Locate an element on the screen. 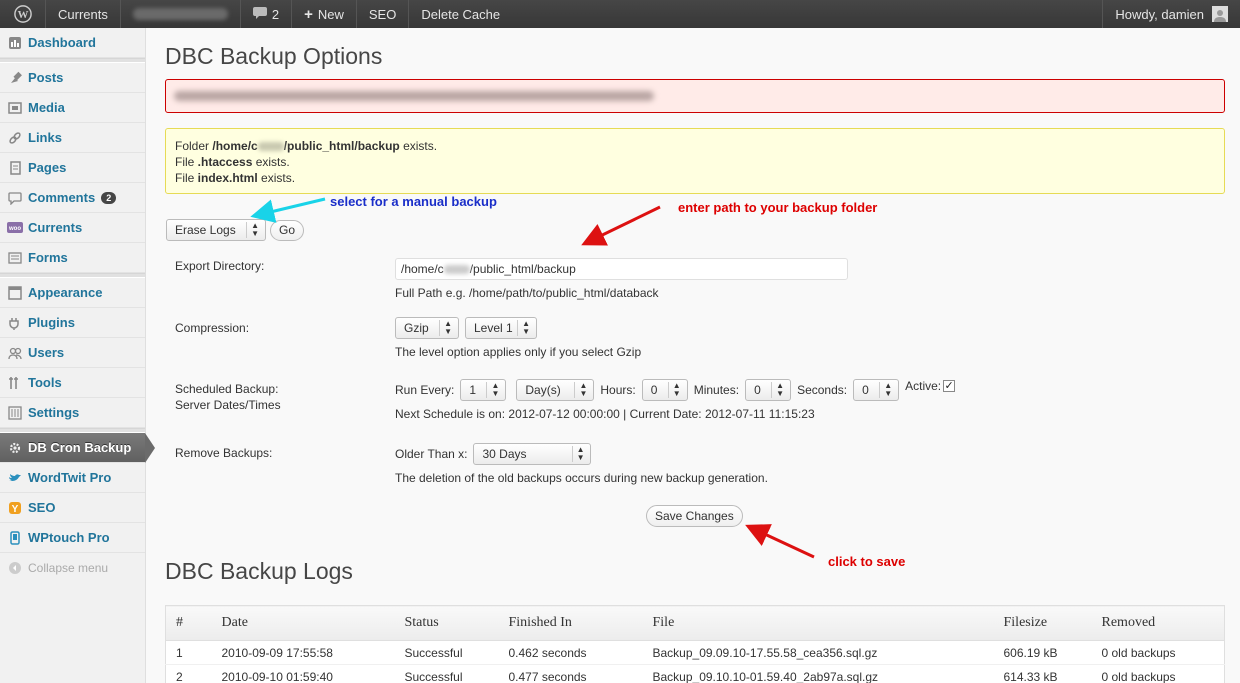  comments-icon is located at coordinates (15, 198).